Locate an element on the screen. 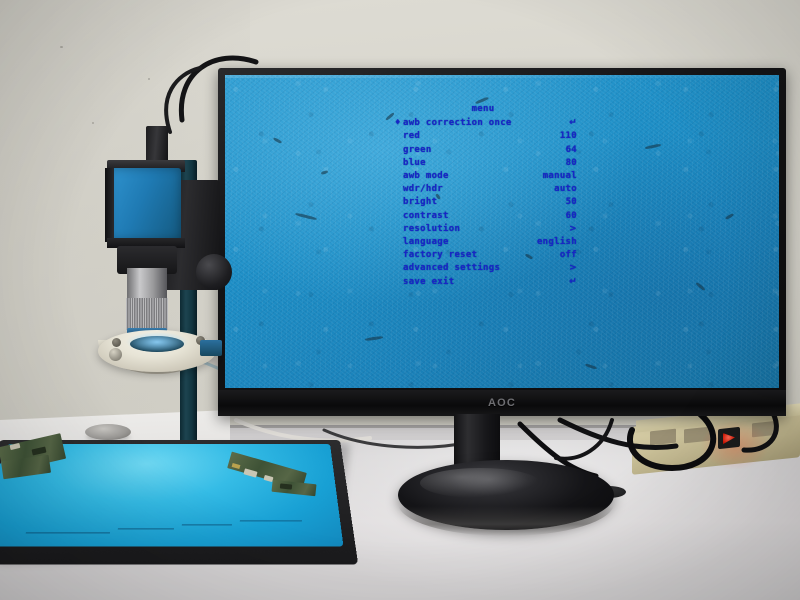 This screenshot has height=600, width=800. osd-item-blue: blue 80 is located at coordinates (486, 163).